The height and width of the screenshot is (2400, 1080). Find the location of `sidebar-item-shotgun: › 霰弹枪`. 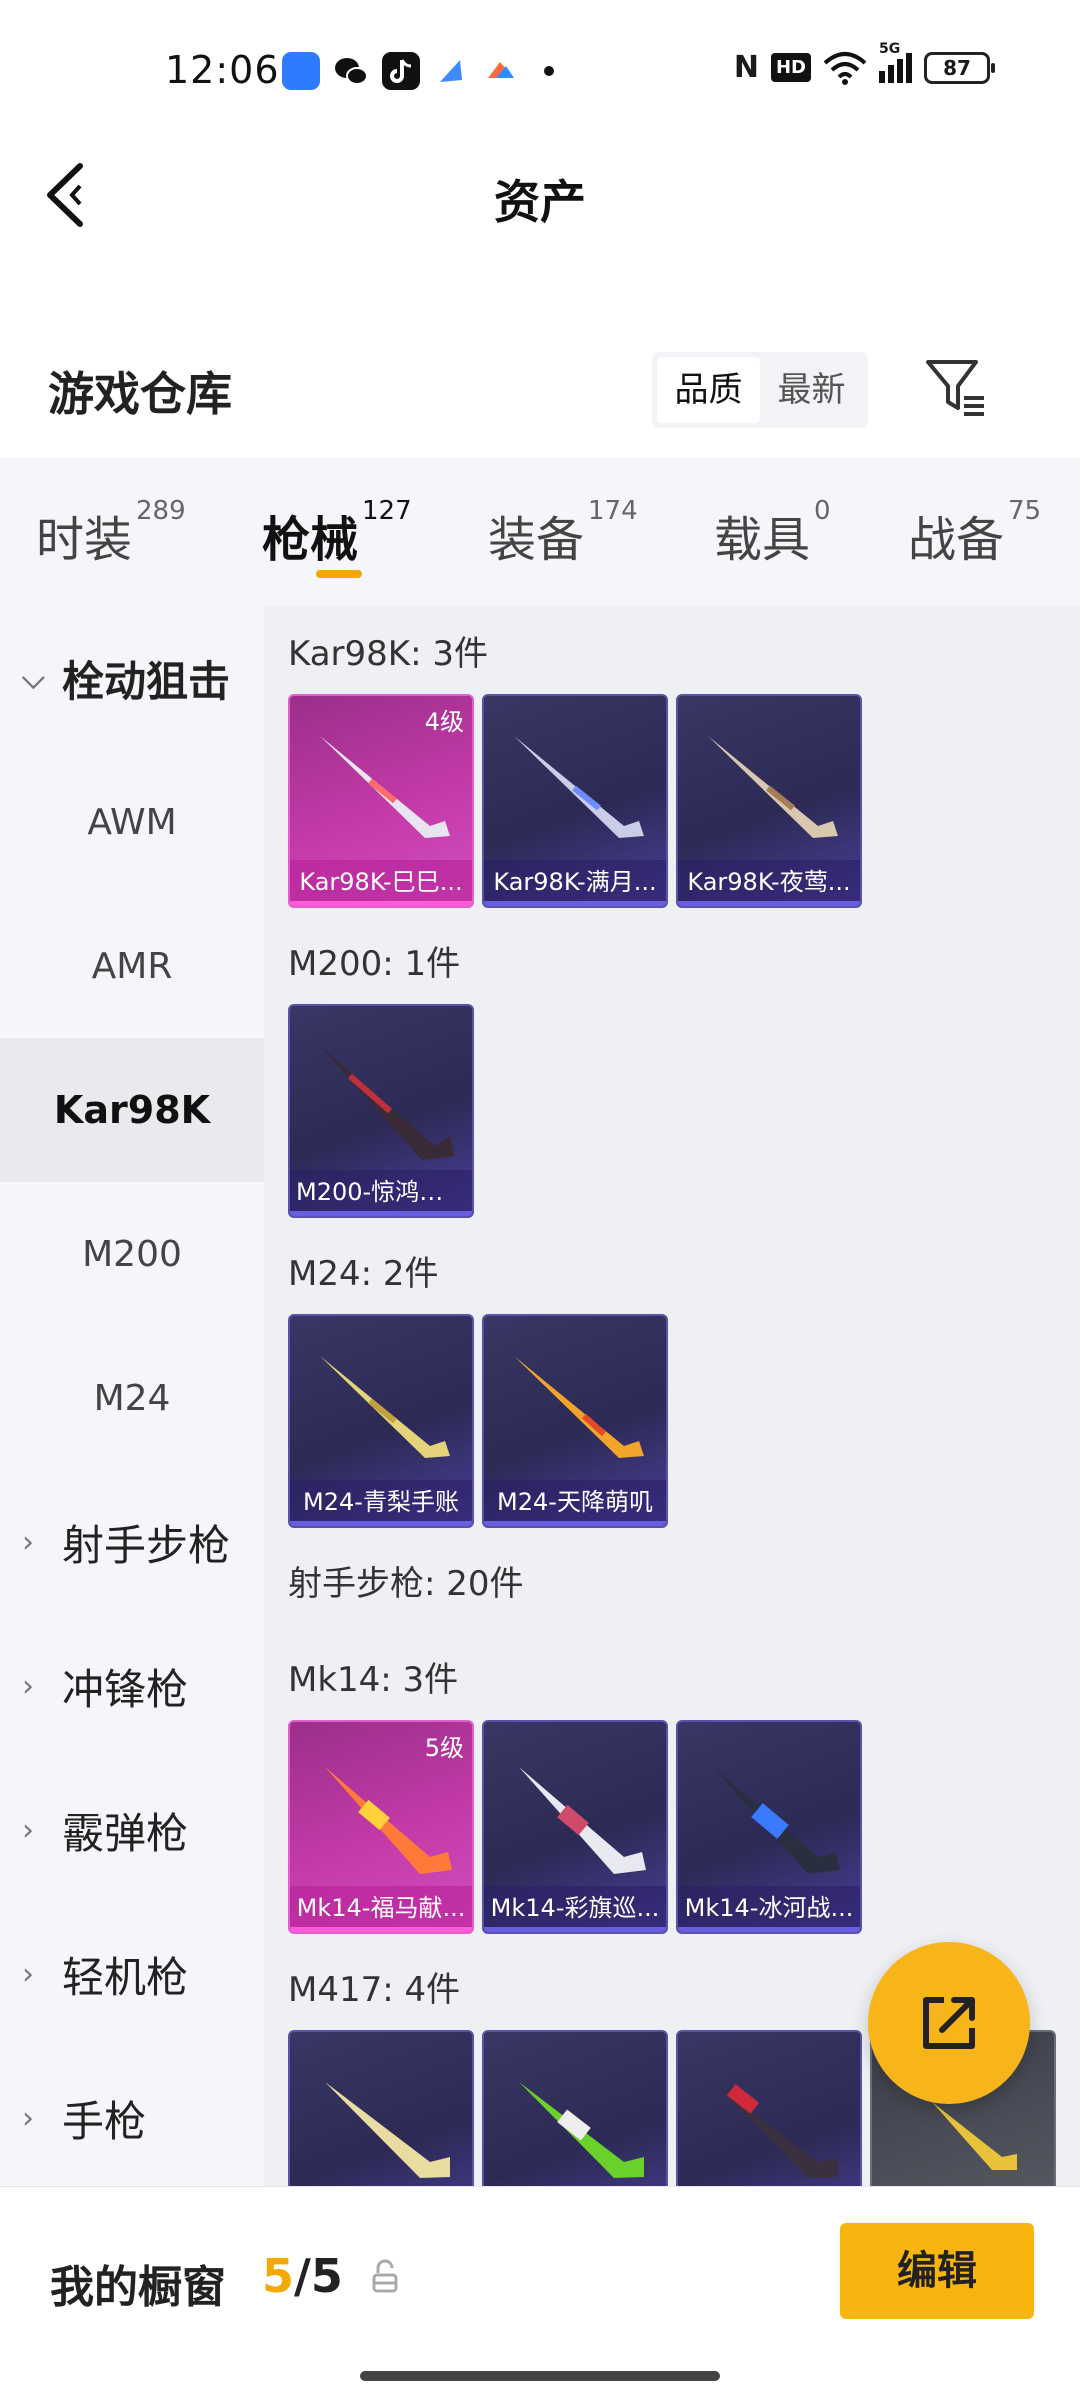

sidebar-item-shotgun: › 霰弹枪 is located at coordinates (132, 1830).